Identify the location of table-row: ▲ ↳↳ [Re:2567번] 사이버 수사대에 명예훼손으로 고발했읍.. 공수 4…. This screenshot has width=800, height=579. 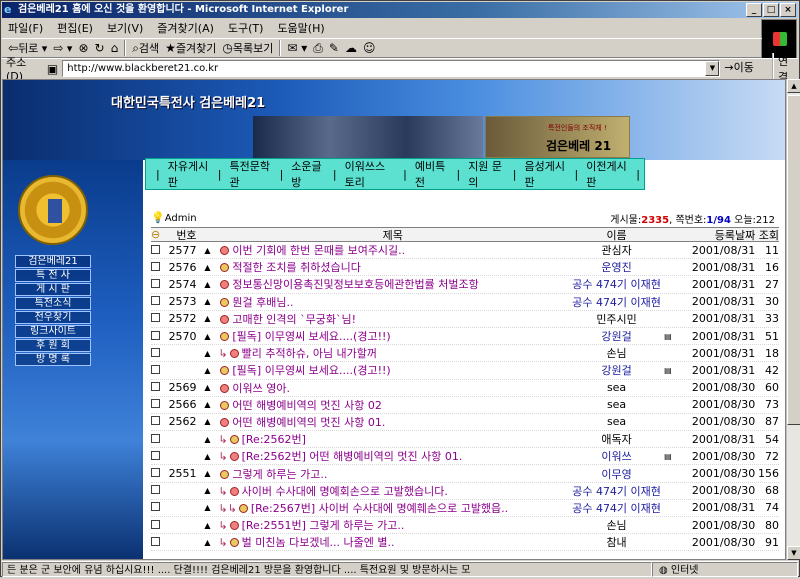
(465, 508).